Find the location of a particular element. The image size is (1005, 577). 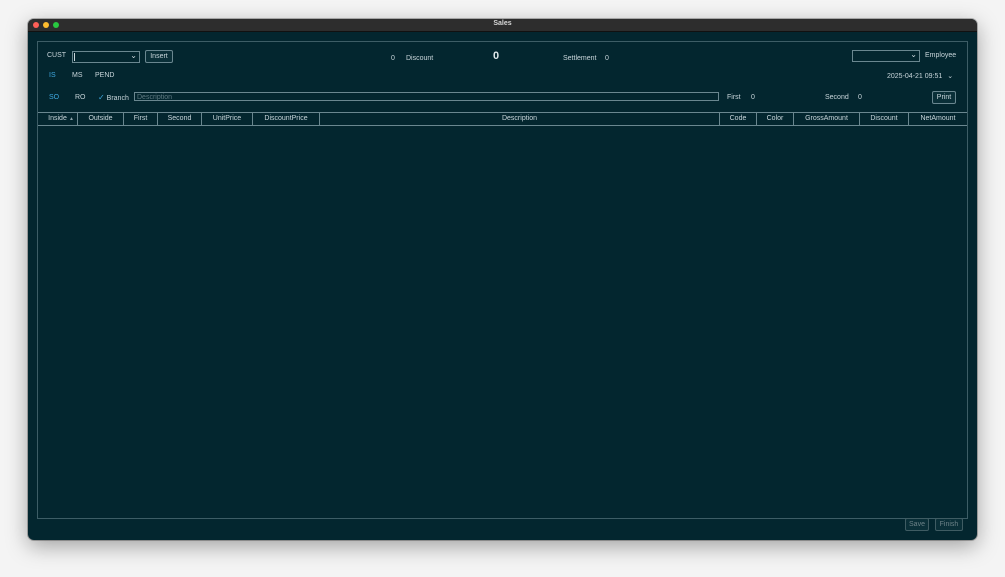

second-value: 0 is located at coordinates (860, 97).